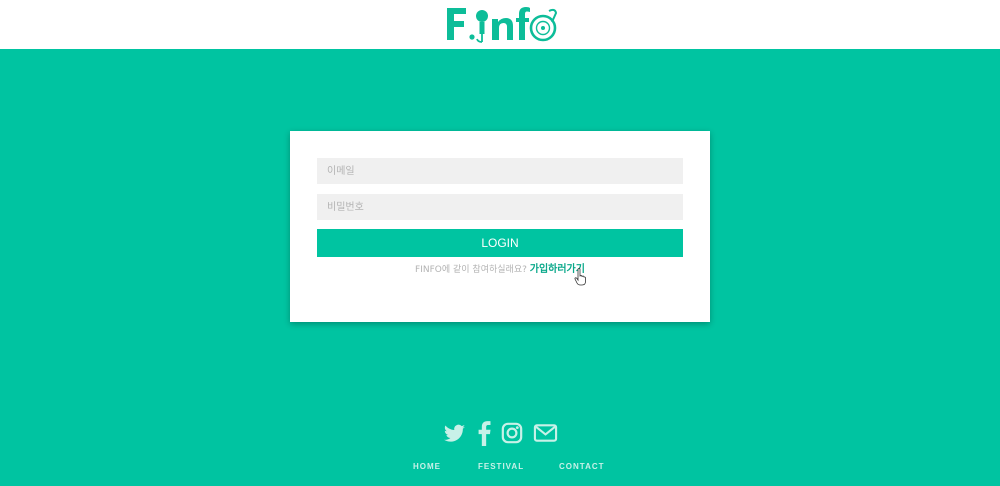 Image resolution: width=1000 pixels, height=486 pixels. Describe the element at coordinates (427, 466) in the screenshot. I see `nav-home: HOME` at that location.